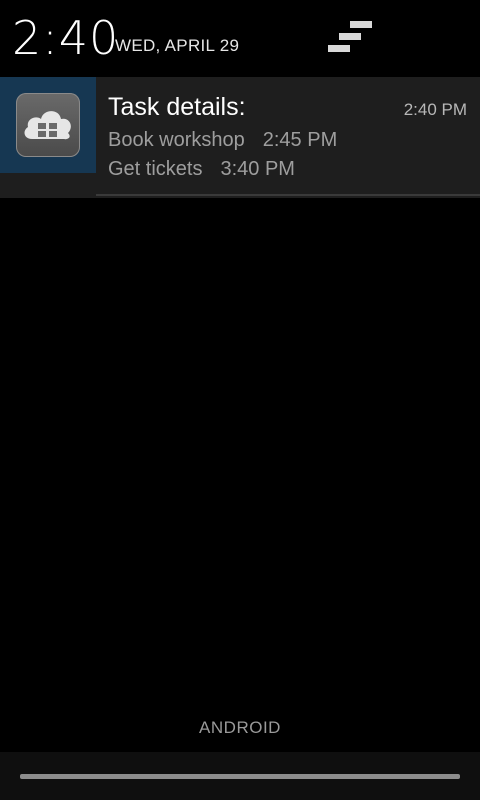 The height and width of the screenshot is (800, 480). I want to click on notification-icon-area, so click(48, 125).